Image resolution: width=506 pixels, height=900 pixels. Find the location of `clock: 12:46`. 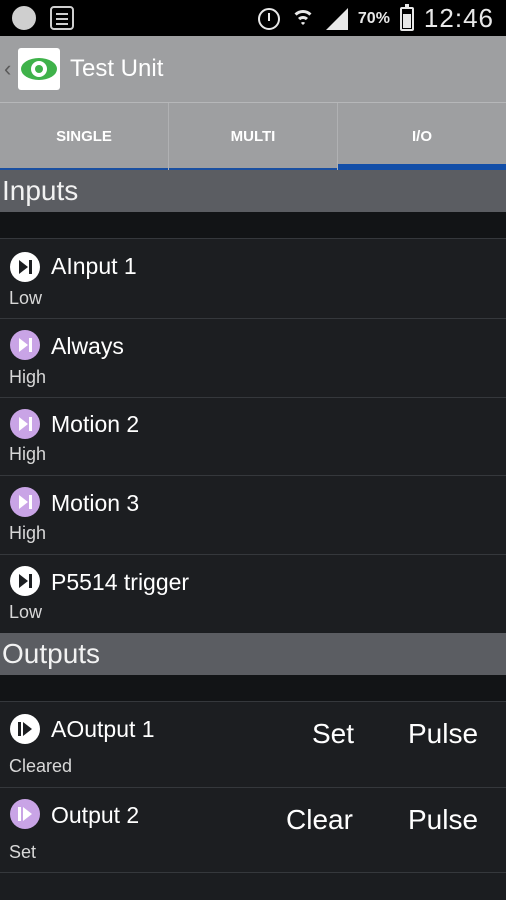

clock: 12:46 is located at coordinates (458, 18).